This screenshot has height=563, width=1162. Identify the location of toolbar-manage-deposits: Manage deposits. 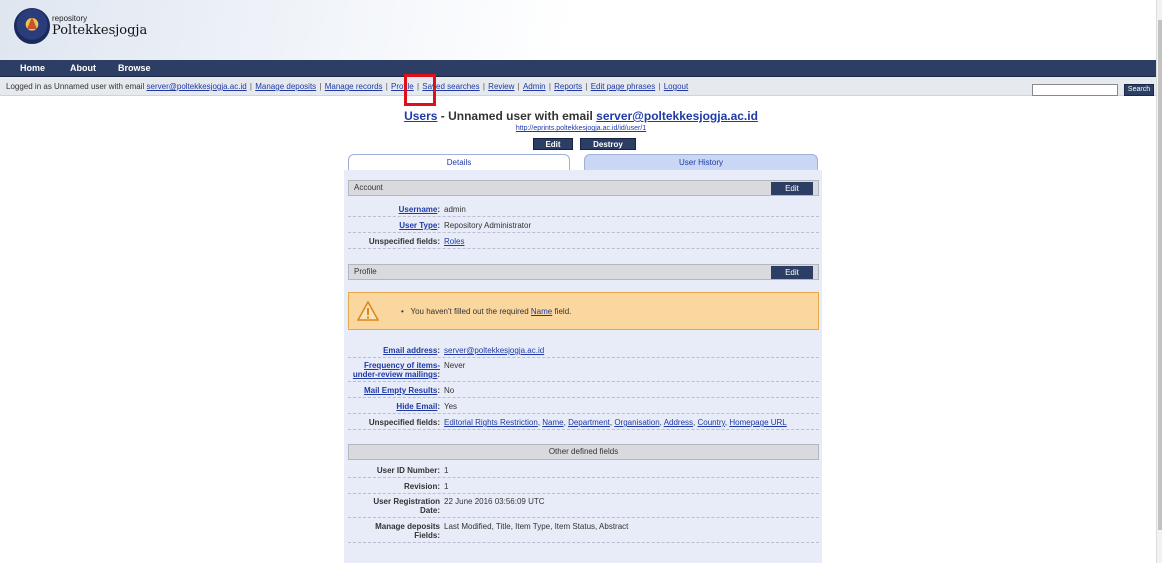
(285, 86).